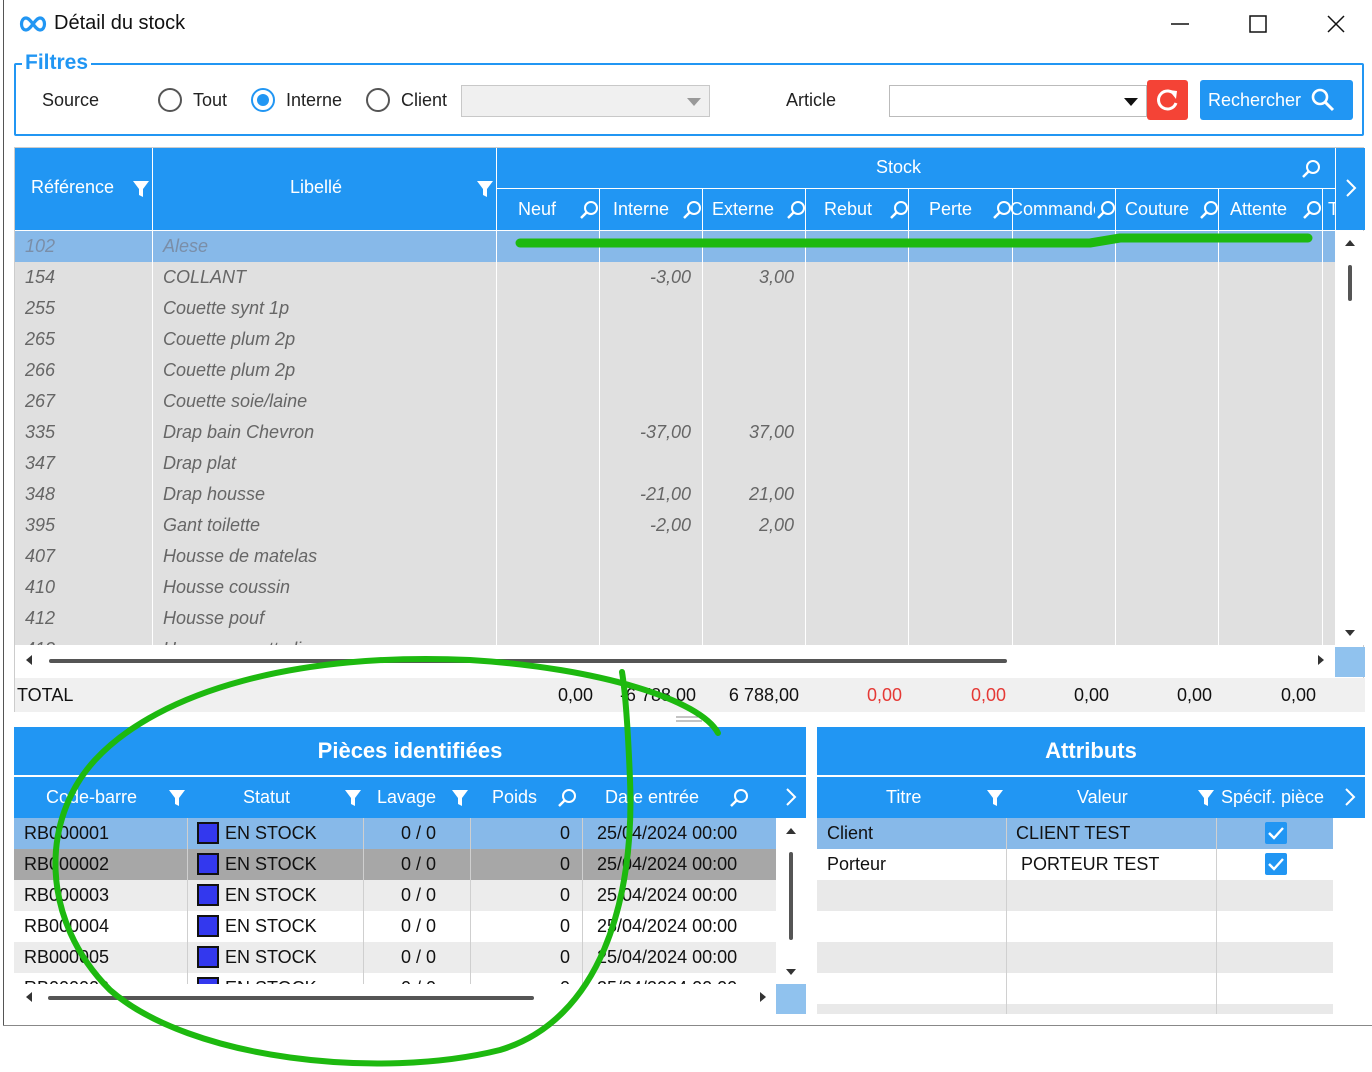 The image size is (1372, 1072). I want to click on stock-row: 102 Alese, so click(675, 246).